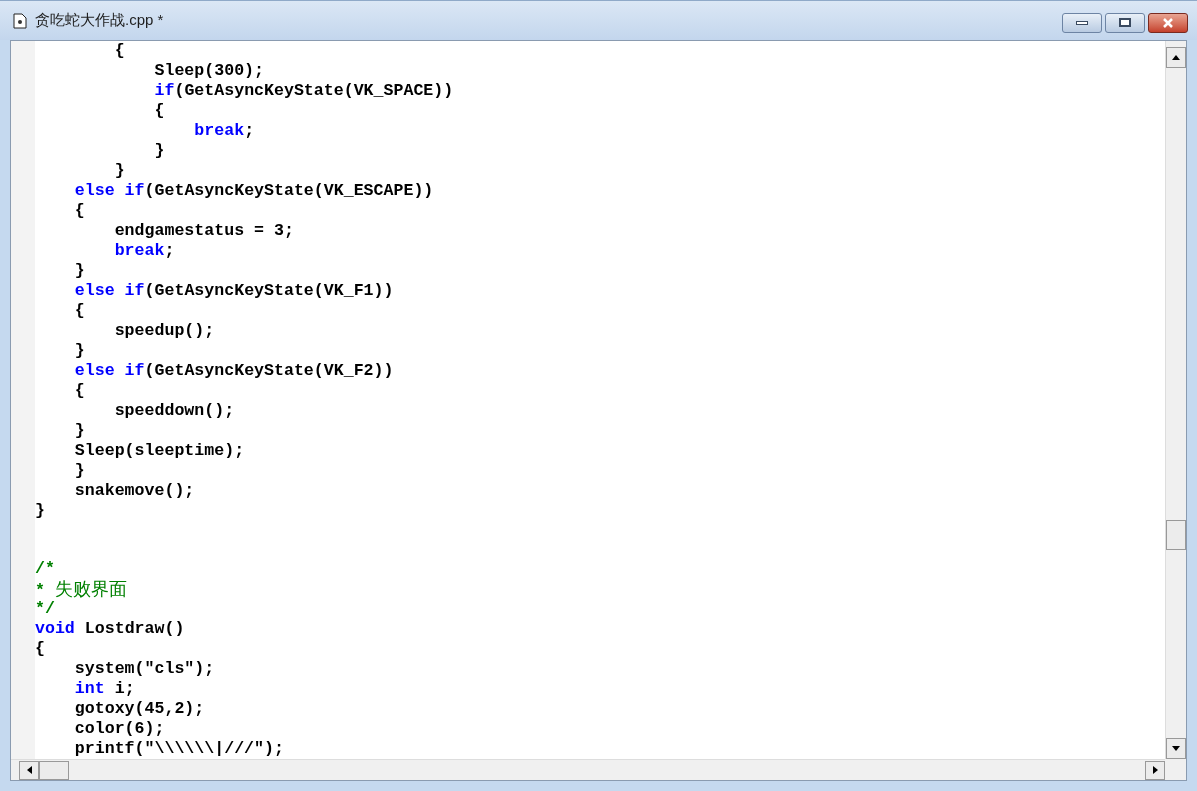 The width and height of the screenshot is (1197, 791). What do you see at coordinates (178, 749) in the screenshot?
I see `code-line: printf("\\\\\\|///");` at bounding box center [178, 749].